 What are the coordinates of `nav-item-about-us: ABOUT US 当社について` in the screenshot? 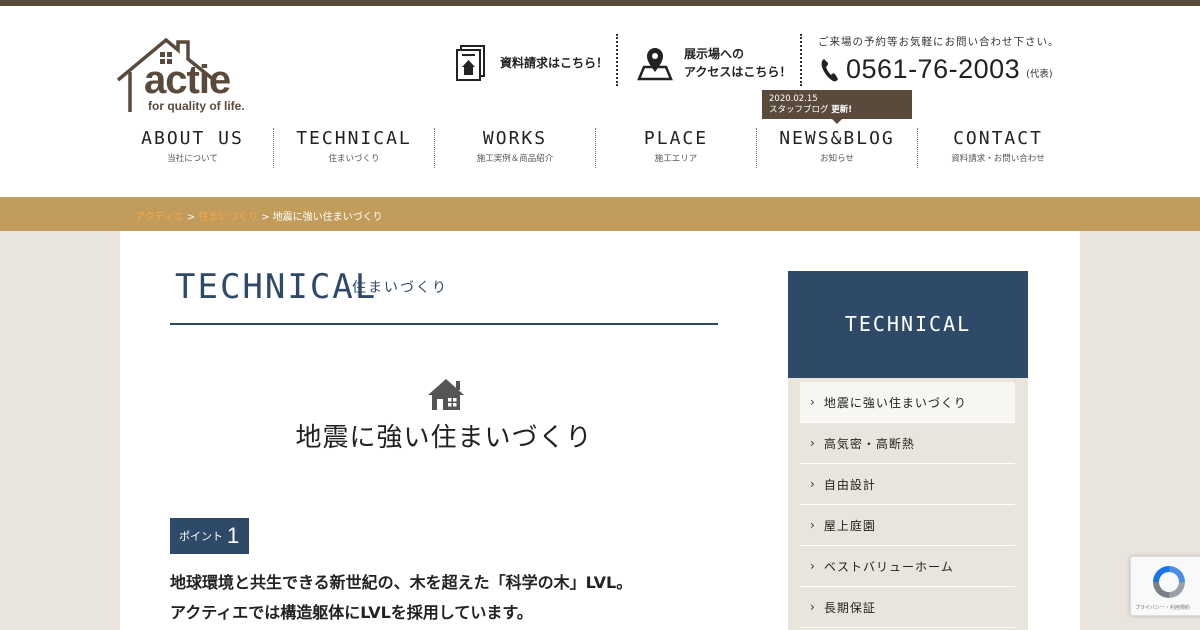 It's located at (192, 148).